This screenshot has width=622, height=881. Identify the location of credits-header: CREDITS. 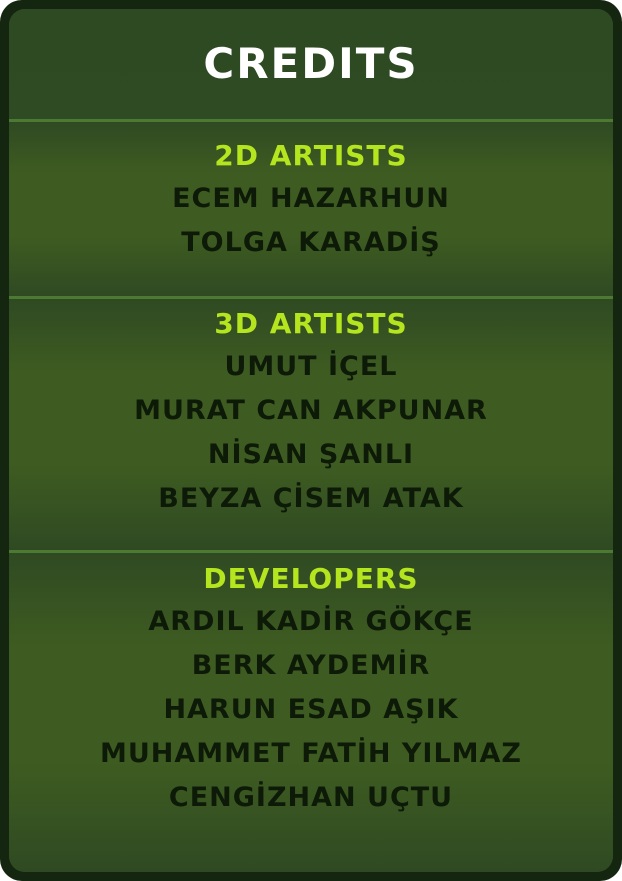
(311, 64).